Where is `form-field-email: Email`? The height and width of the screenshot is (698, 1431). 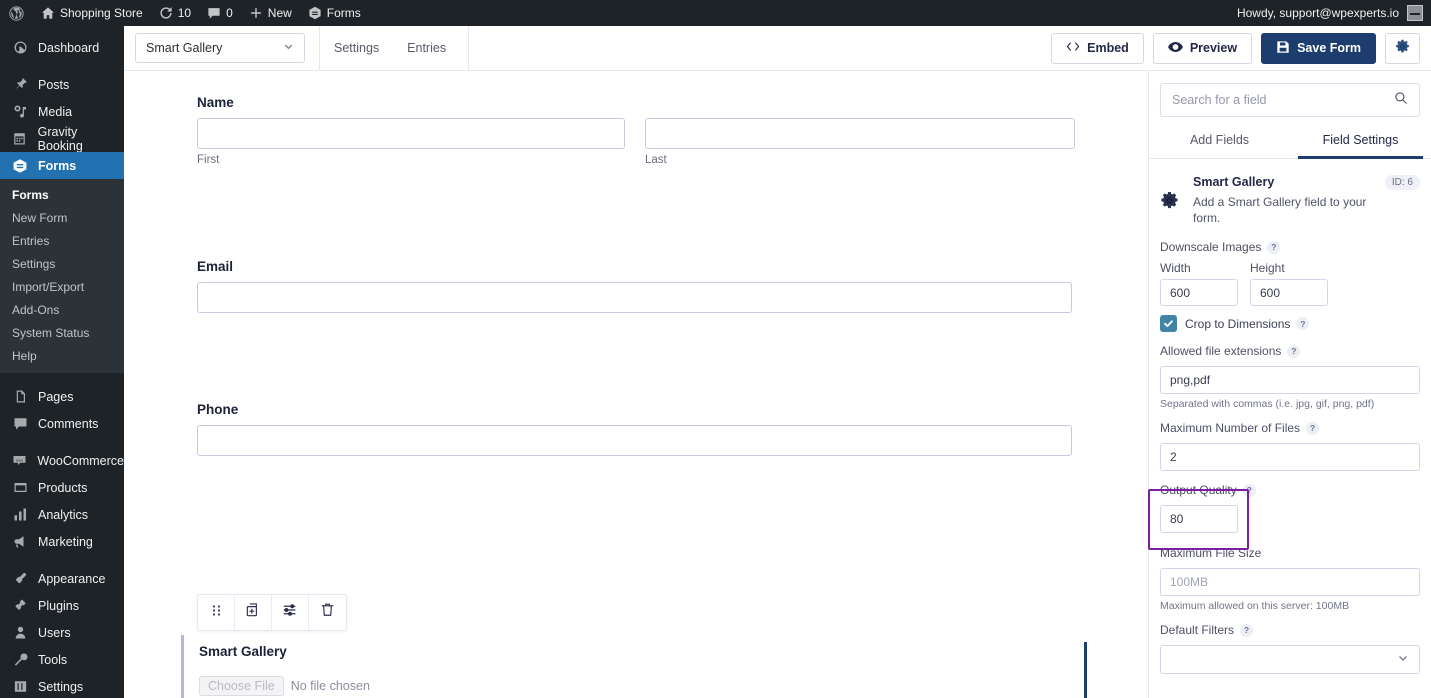 form-field-email: Email is located at coordinates (634, 286).